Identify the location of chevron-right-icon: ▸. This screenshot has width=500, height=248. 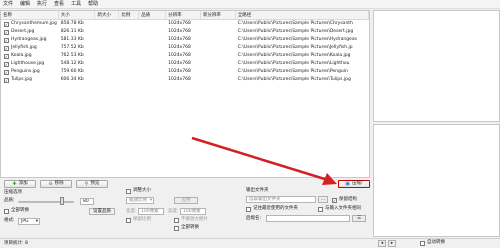
(392, 243).